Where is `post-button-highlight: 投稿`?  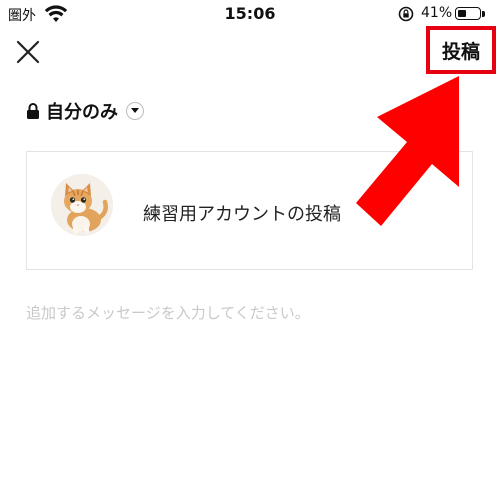
post-button-highlight: 投稿 is located at coordinates (461, 50).